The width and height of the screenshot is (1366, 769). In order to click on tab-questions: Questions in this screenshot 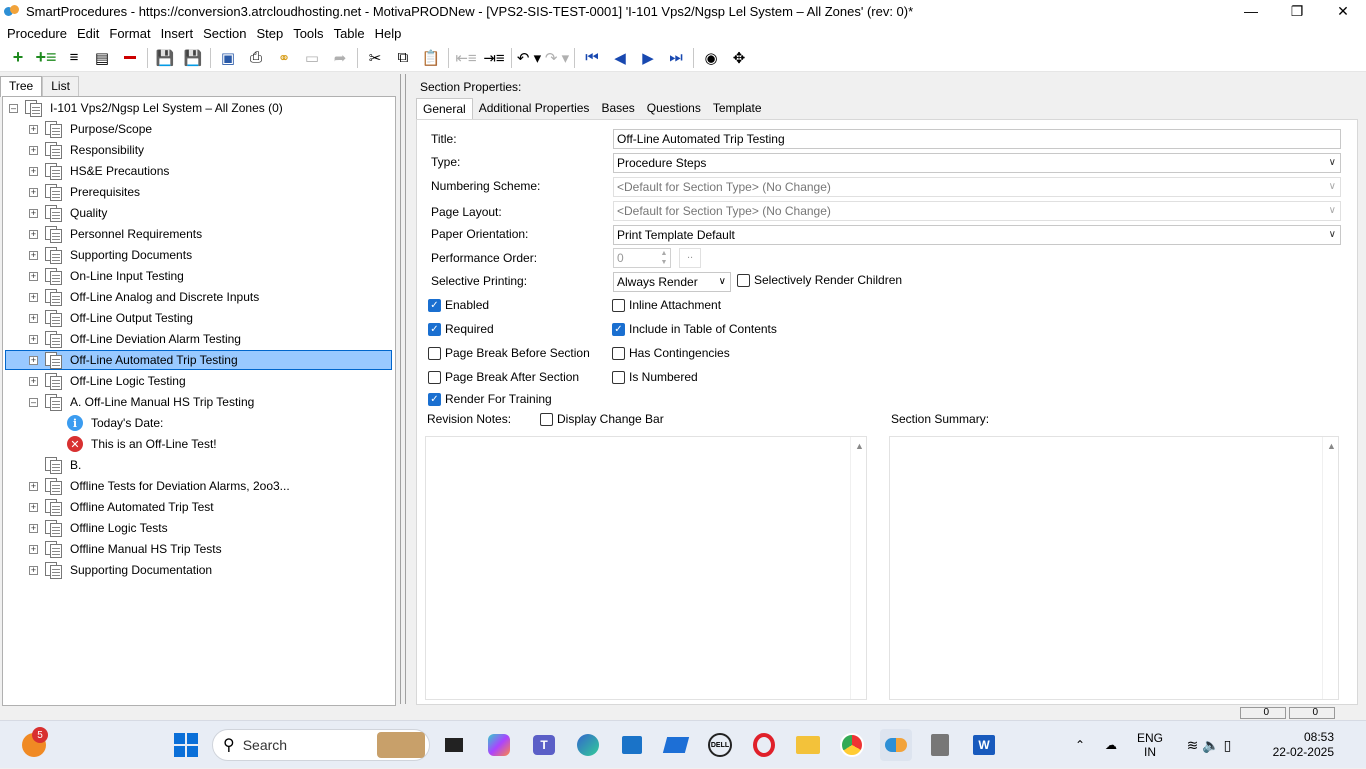, I will do `click(674, 108)`.